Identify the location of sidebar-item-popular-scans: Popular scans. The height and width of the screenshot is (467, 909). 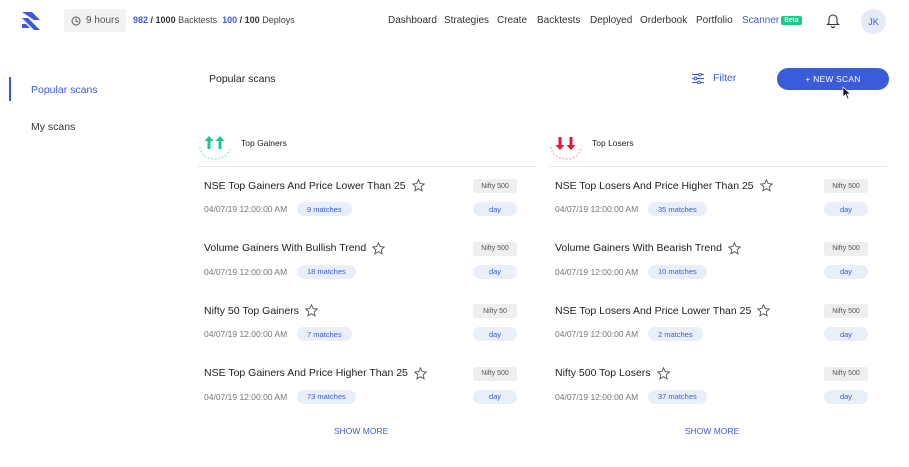
(64, 90).